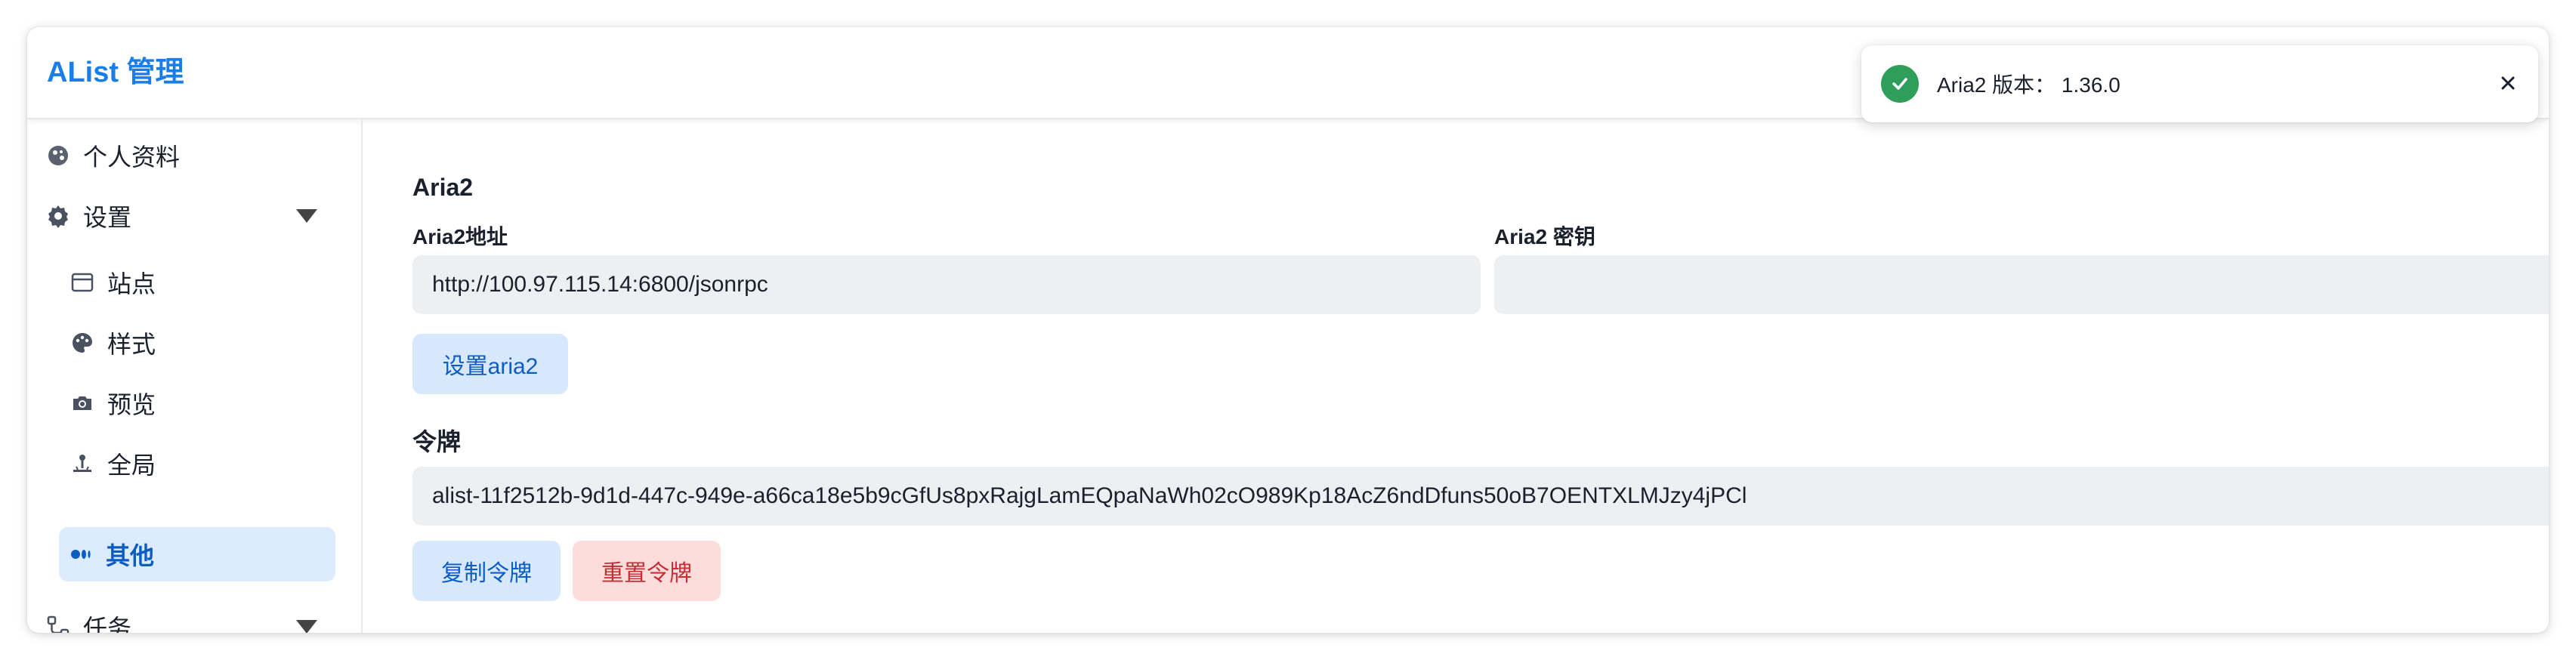 This screenshot has width=2576, height=660. What do you see at coordinates (2508, 83) in the screenshot?
I see `close-icon` at bounding box center [2508, 83].